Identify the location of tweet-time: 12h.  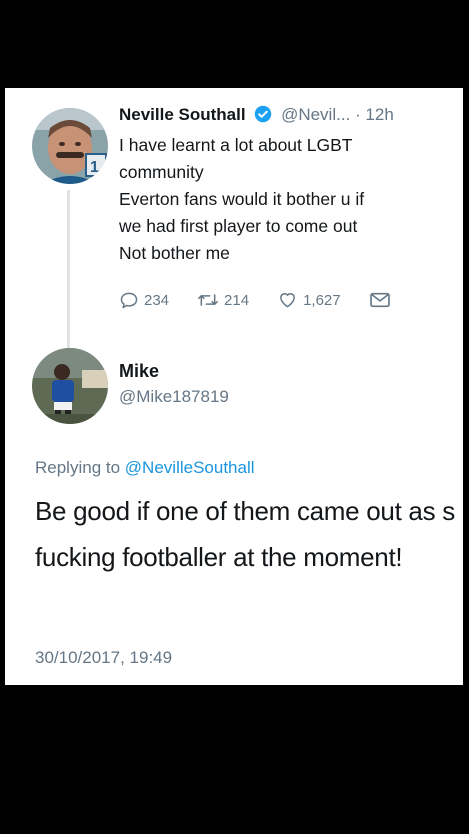
(379, 114).